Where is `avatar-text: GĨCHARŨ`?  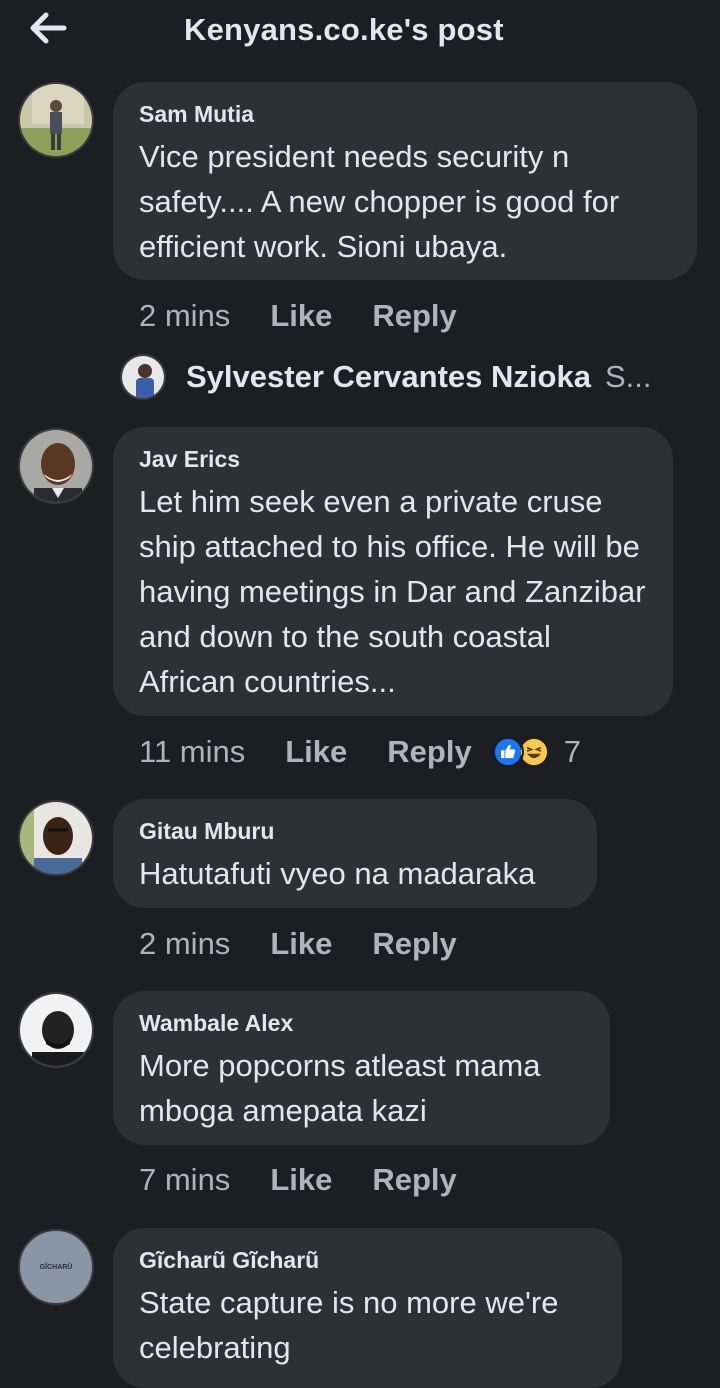
avatar-text: GĨCHARŨ is located at coordinates (56, 1267).